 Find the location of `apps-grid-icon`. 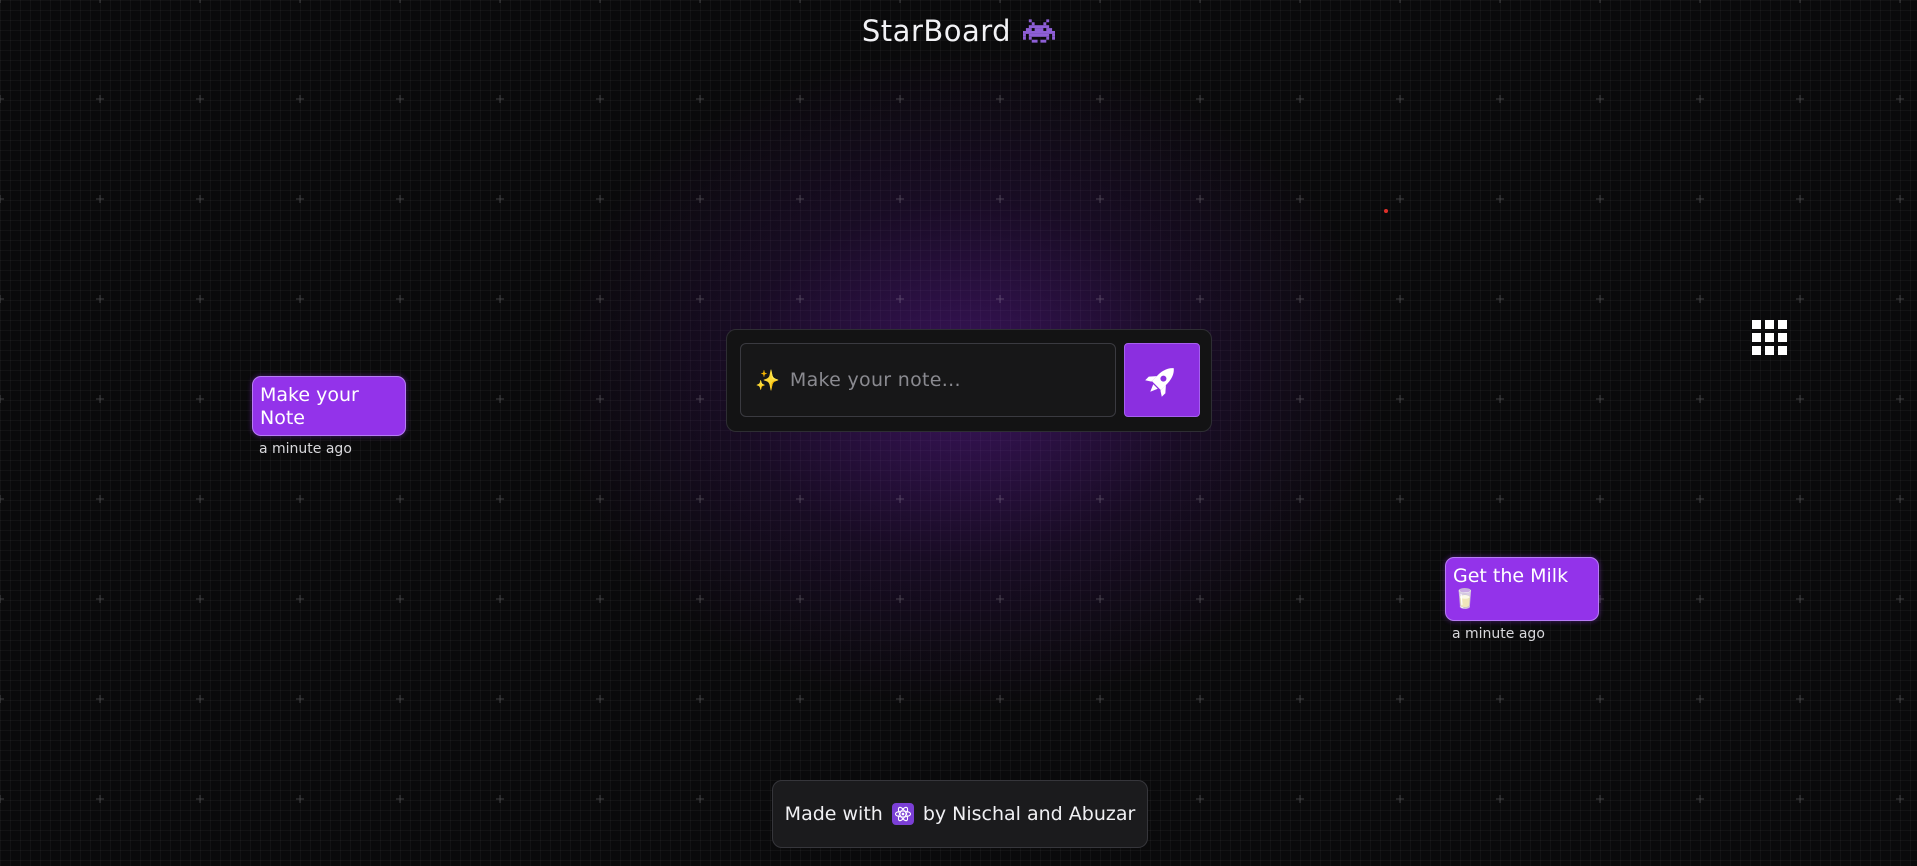

apps-grid-icon is located at coordinates (1770, 338).